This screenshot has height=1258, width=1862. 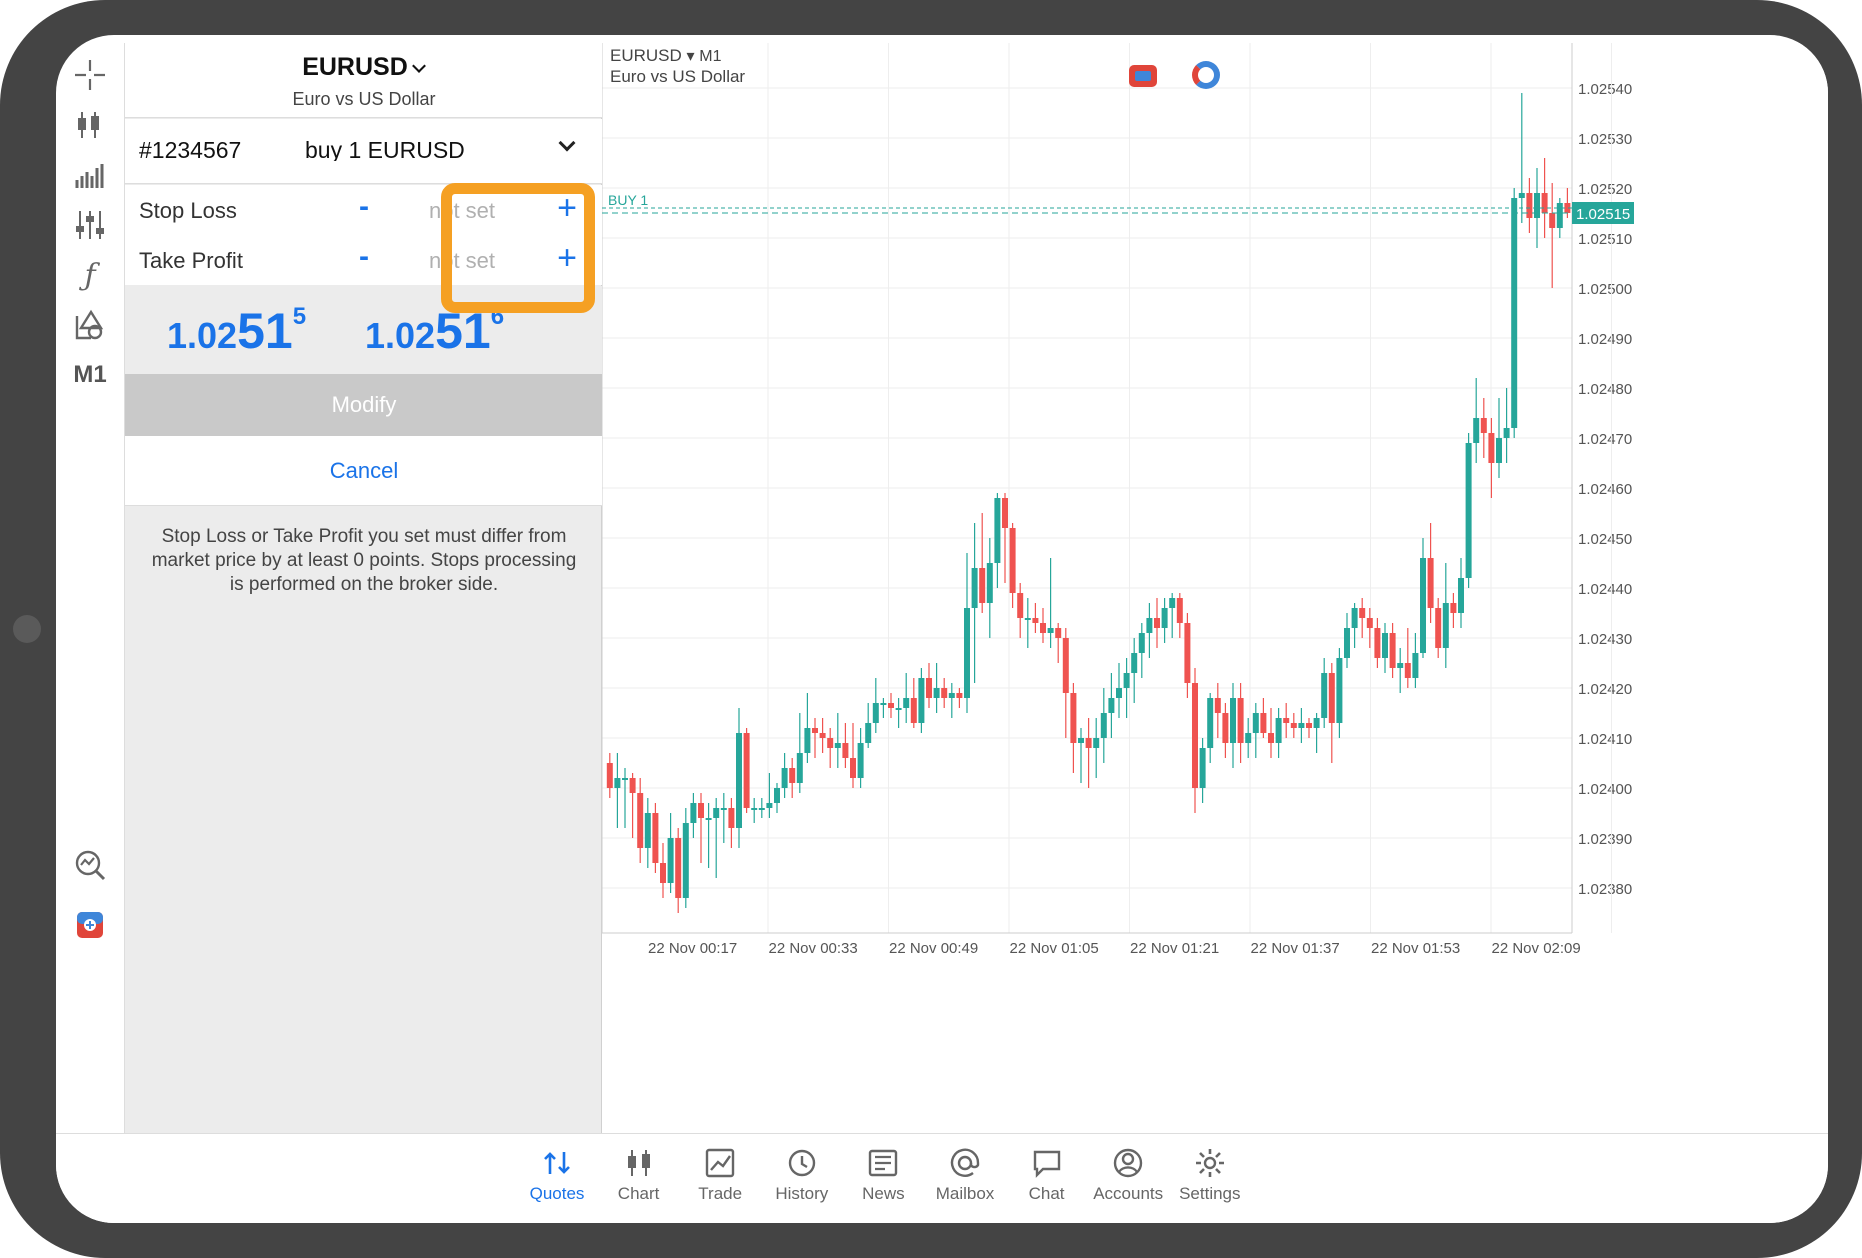 What do you see at coordinates (1605, 139) in the screenshot?
I see `y-tick-label: 1.02530` at bounding box center [1605, 139].